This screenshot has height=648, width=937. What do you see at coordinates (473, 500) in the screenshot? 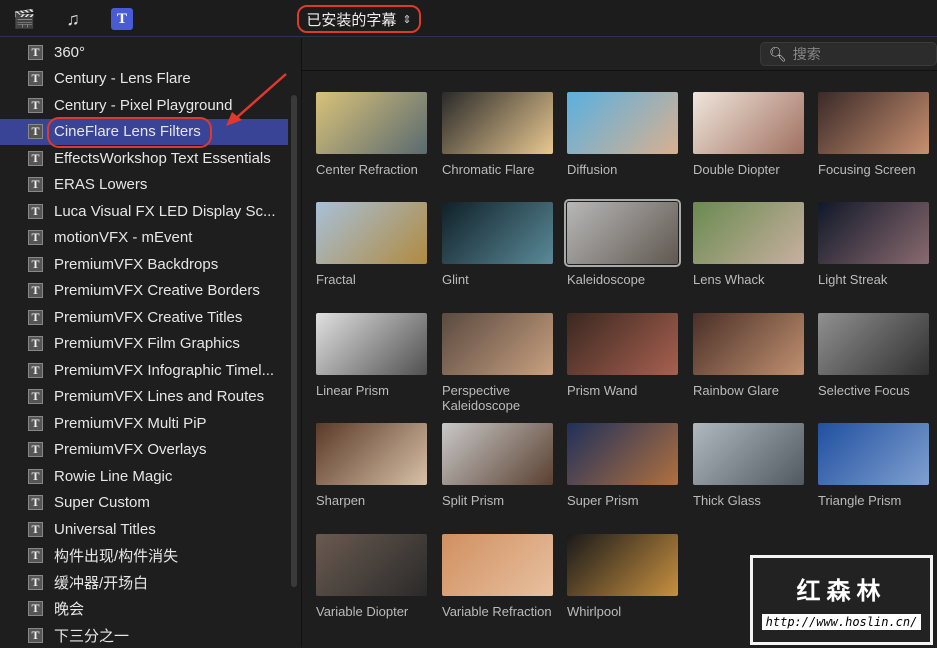
I see `thumbnail-label: Split Prism` at bounding box center [473, 500].